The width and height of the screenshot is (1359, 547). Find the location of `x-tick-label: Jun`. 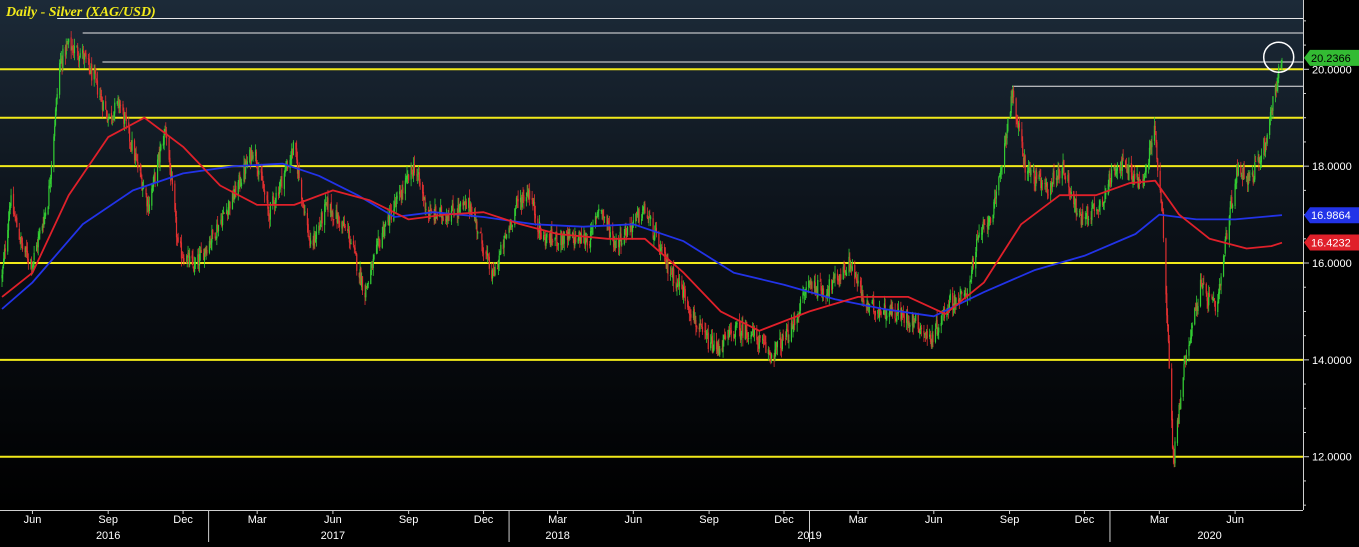

x-tick-label: Jun is located at coordinates (1235, 520).